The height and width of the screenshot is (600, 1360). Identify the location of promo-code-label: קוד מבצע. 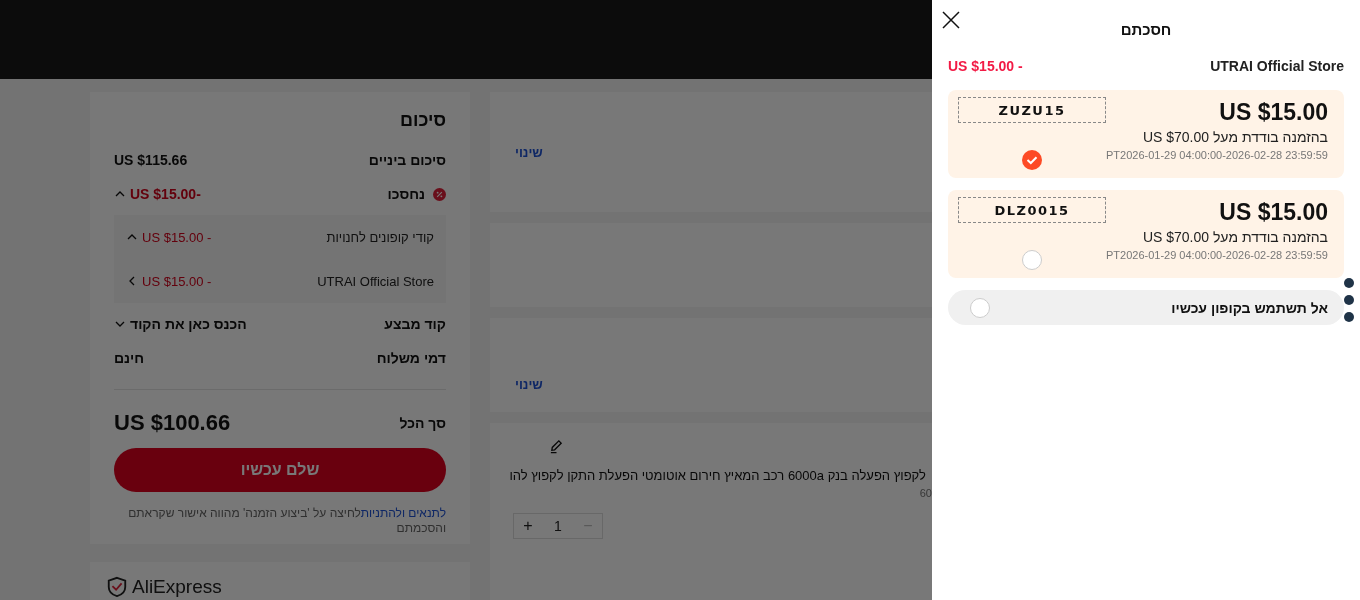
(415, 324).